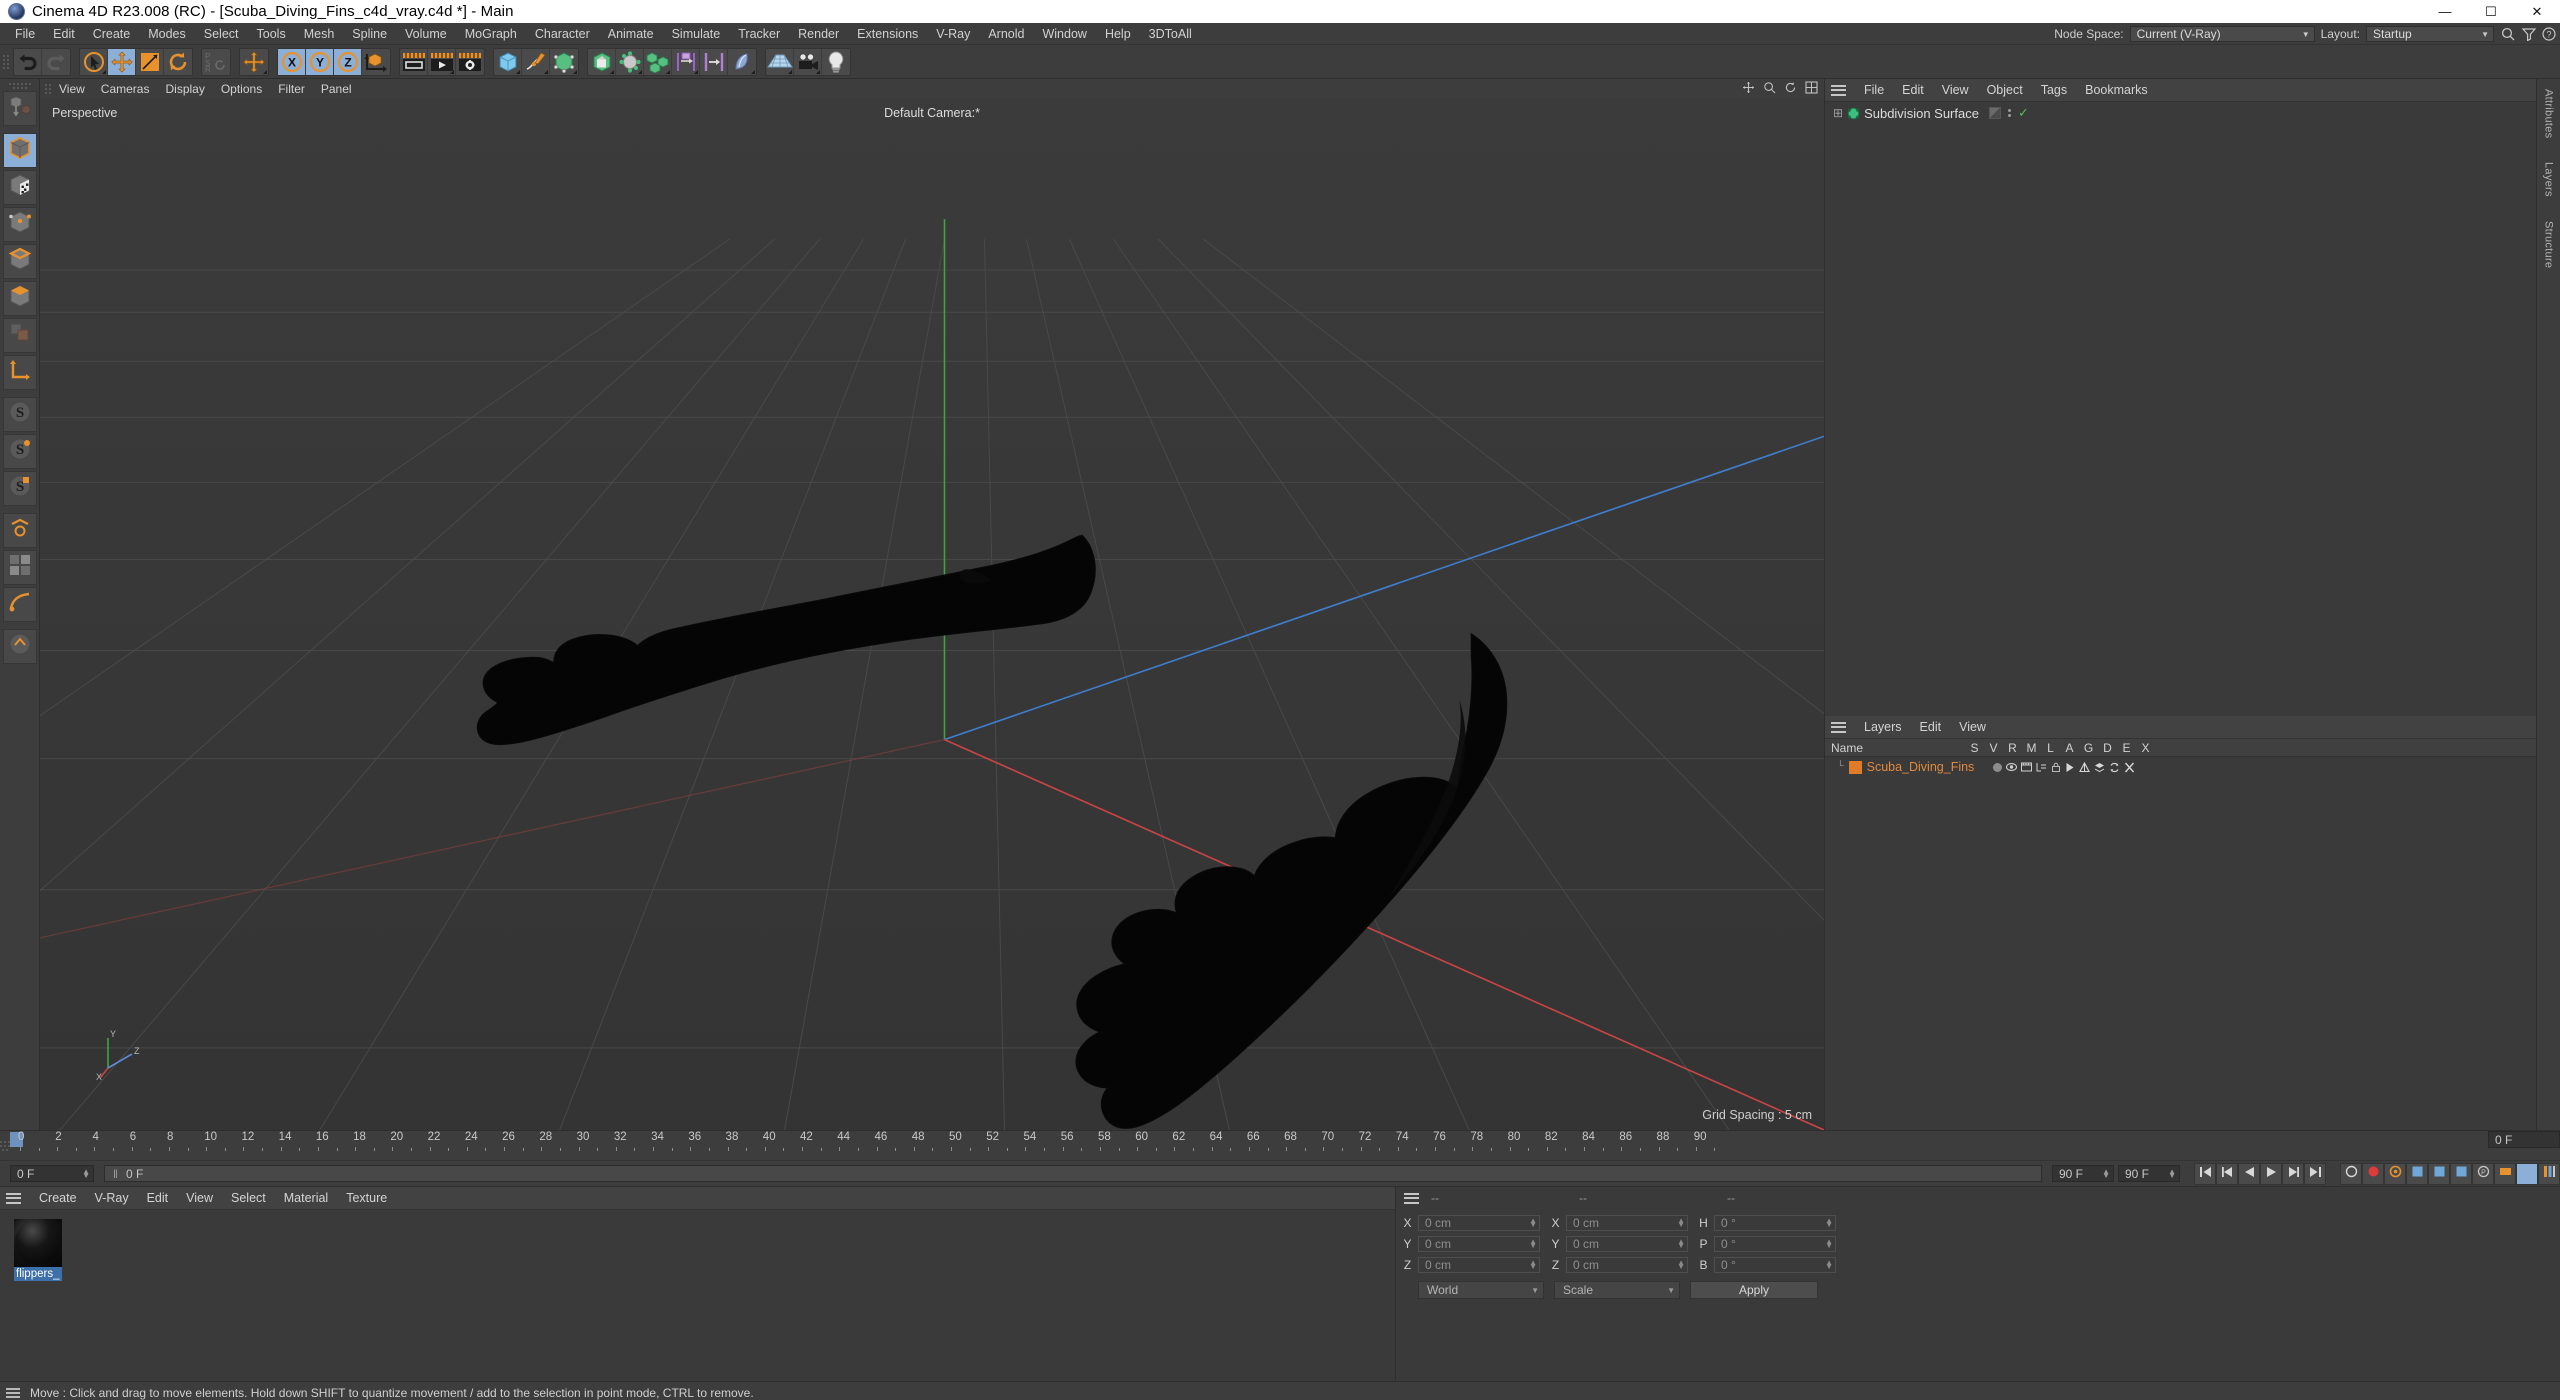  What do you see at coordinates (2180, 409) in the screenshot?
I see `object-manager: ⊞ Subdivision Surface ✓` at bounding box center [2180, 409].